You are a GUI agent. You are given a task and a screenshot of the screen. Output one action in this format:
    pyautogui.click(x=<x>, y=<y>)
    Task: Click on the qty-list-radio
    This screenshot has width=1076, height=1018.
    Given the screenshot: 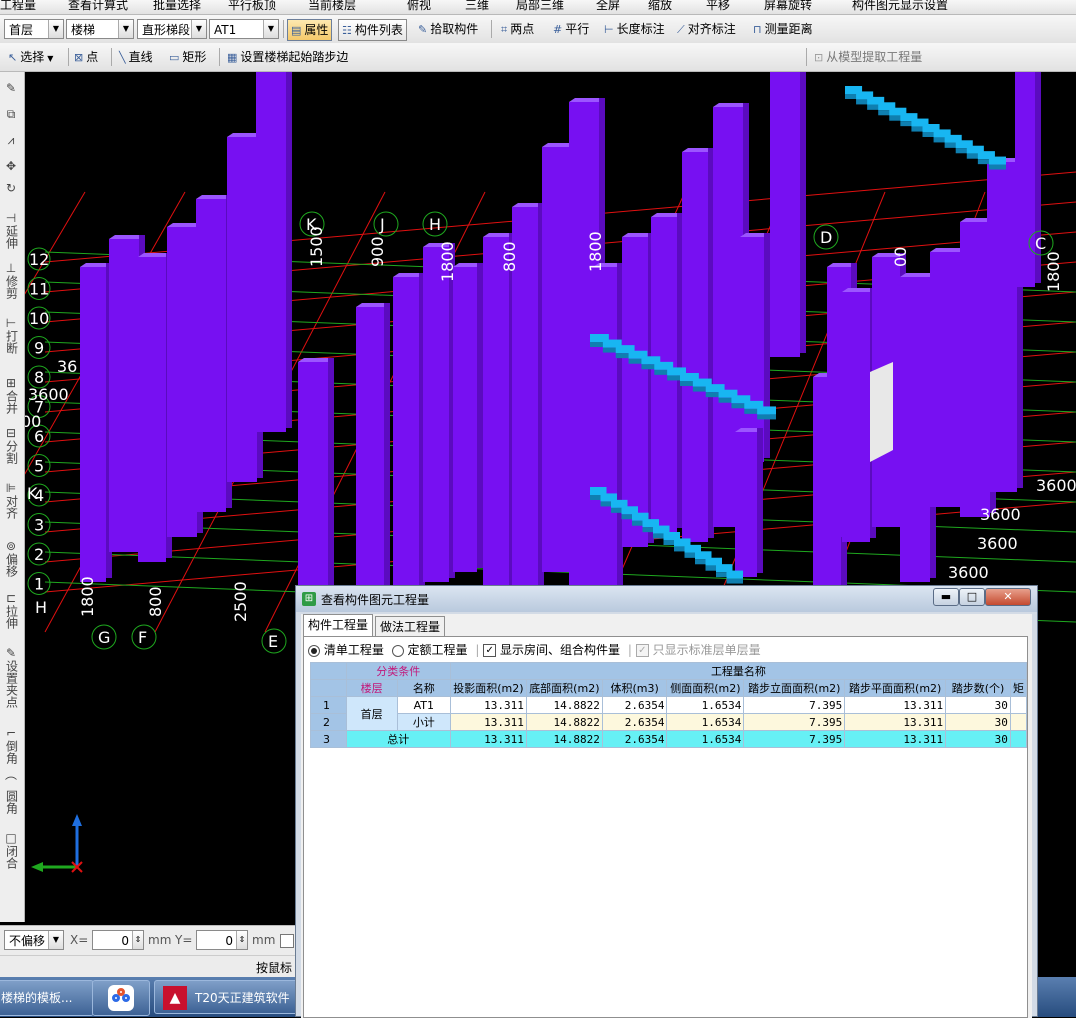 What is the action you would take?
    pyautogui.click(x=314, y=650)
    